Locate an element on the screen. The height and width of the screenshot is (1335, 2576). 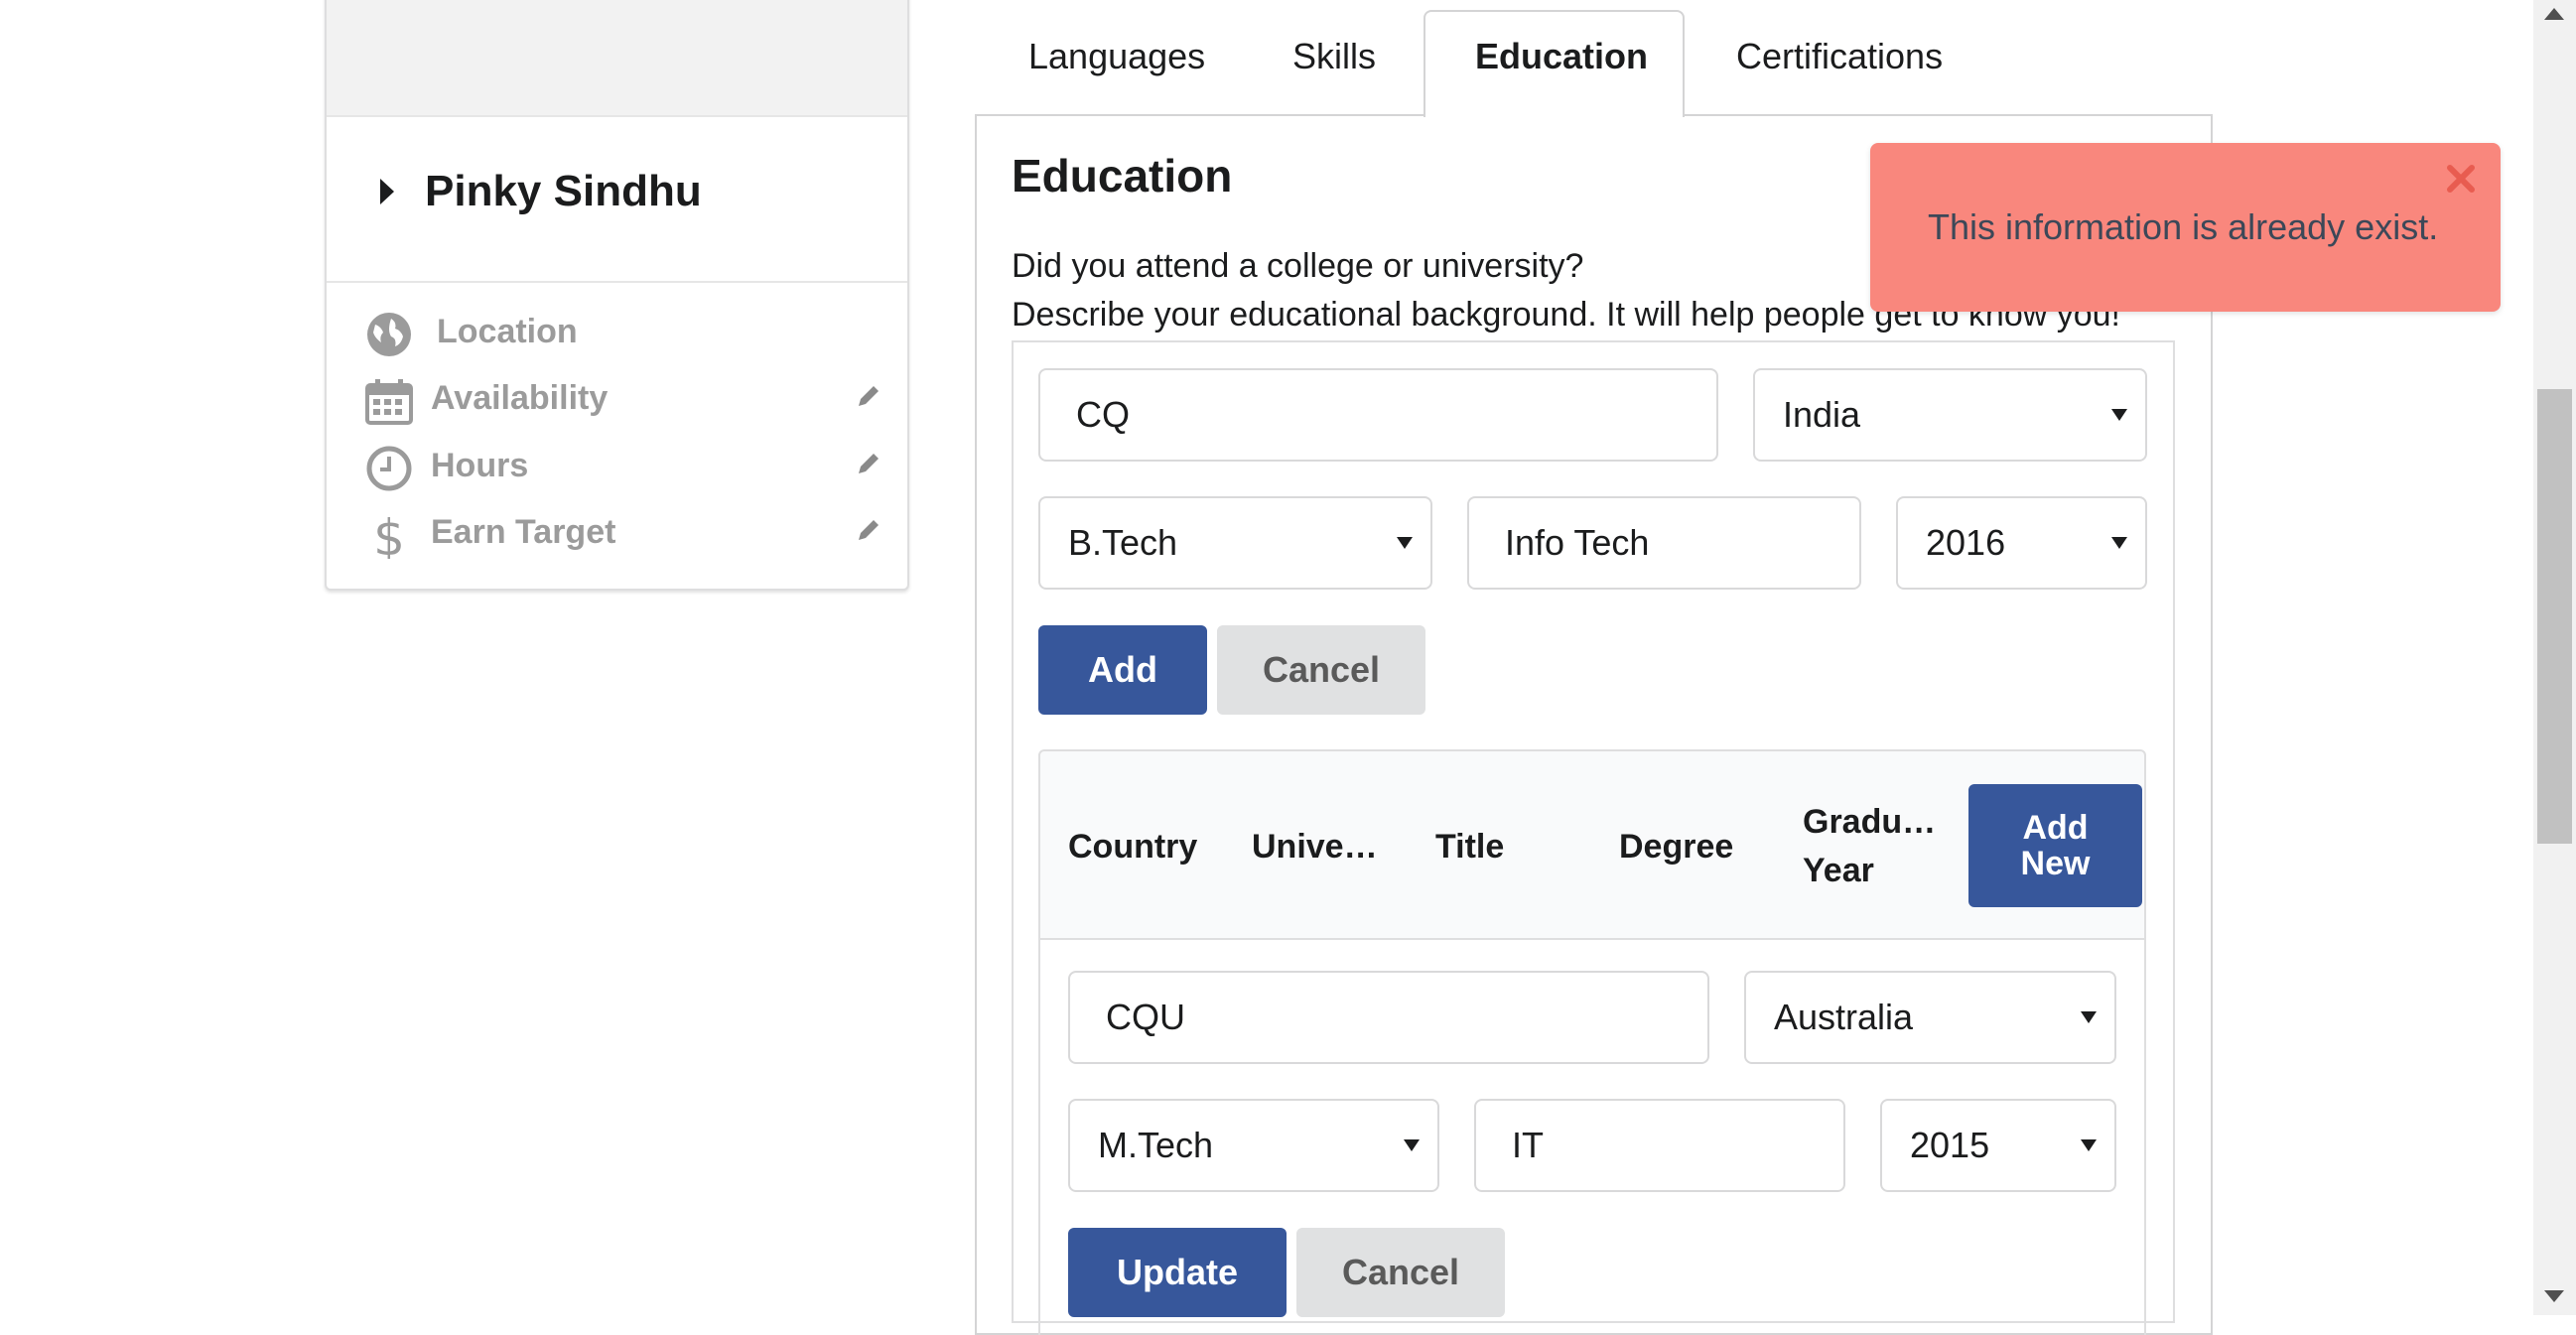
year-select-value: 2016 is located at coordinates (1966, 542).